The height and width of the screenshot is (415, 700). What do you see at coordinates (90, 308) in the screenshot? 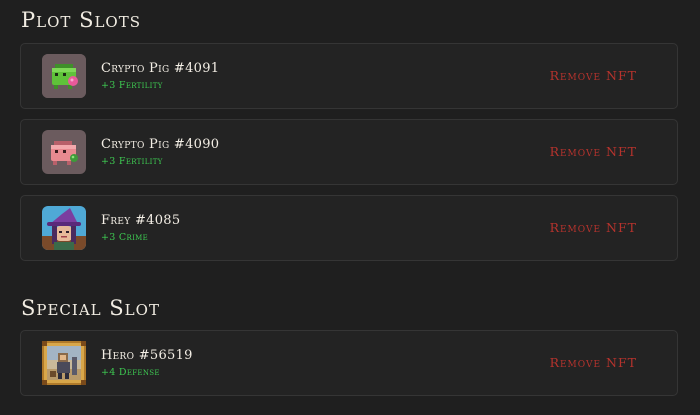
I see `special-slot-title: Special Slot` at bounding box center [90, 308].